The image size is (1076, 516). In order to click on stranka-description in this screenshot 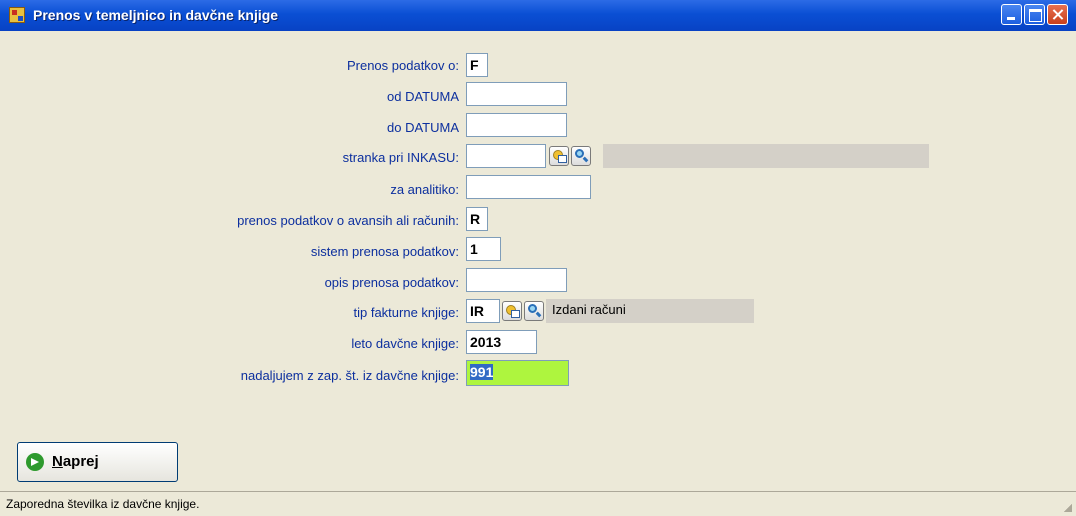, I will do `click(766, 156)`.